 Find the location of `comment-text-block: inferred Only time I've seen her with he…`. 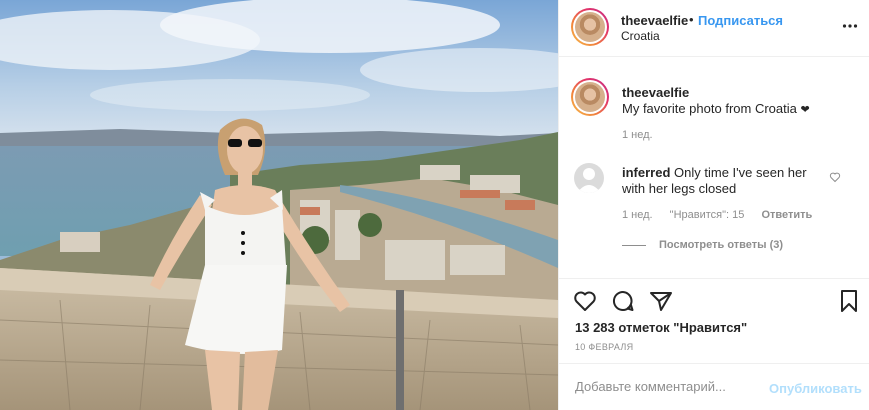

comment-text-block: inferred Only time I've seen her with he… is located at coordinates (722, 181).